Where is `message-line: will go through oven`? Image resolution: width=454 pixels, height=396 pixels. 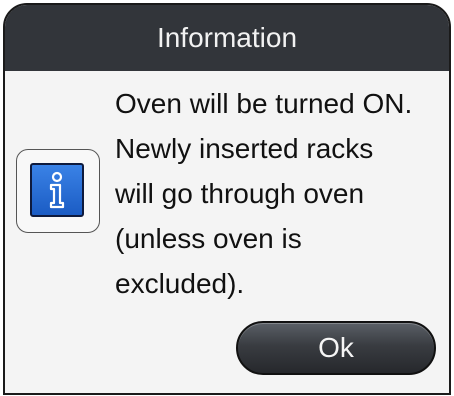
message-line: will go through oven is located at coordinates (240, 193).